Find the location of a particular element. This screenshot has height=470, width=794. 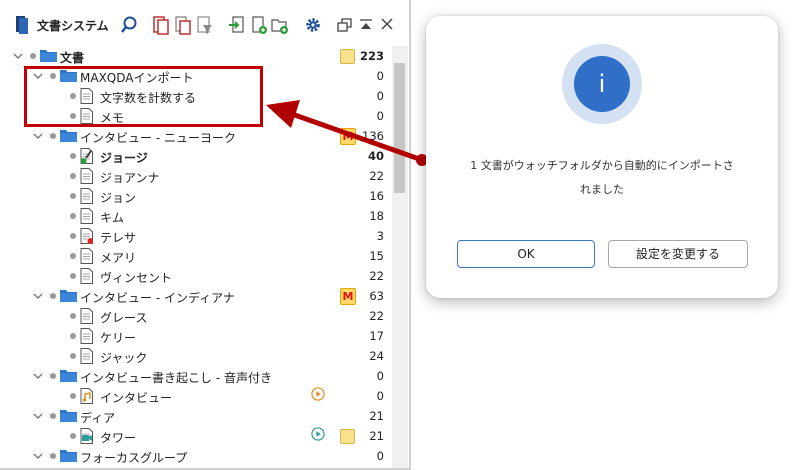

ok-button: OK is located at coordinates (526, 254).